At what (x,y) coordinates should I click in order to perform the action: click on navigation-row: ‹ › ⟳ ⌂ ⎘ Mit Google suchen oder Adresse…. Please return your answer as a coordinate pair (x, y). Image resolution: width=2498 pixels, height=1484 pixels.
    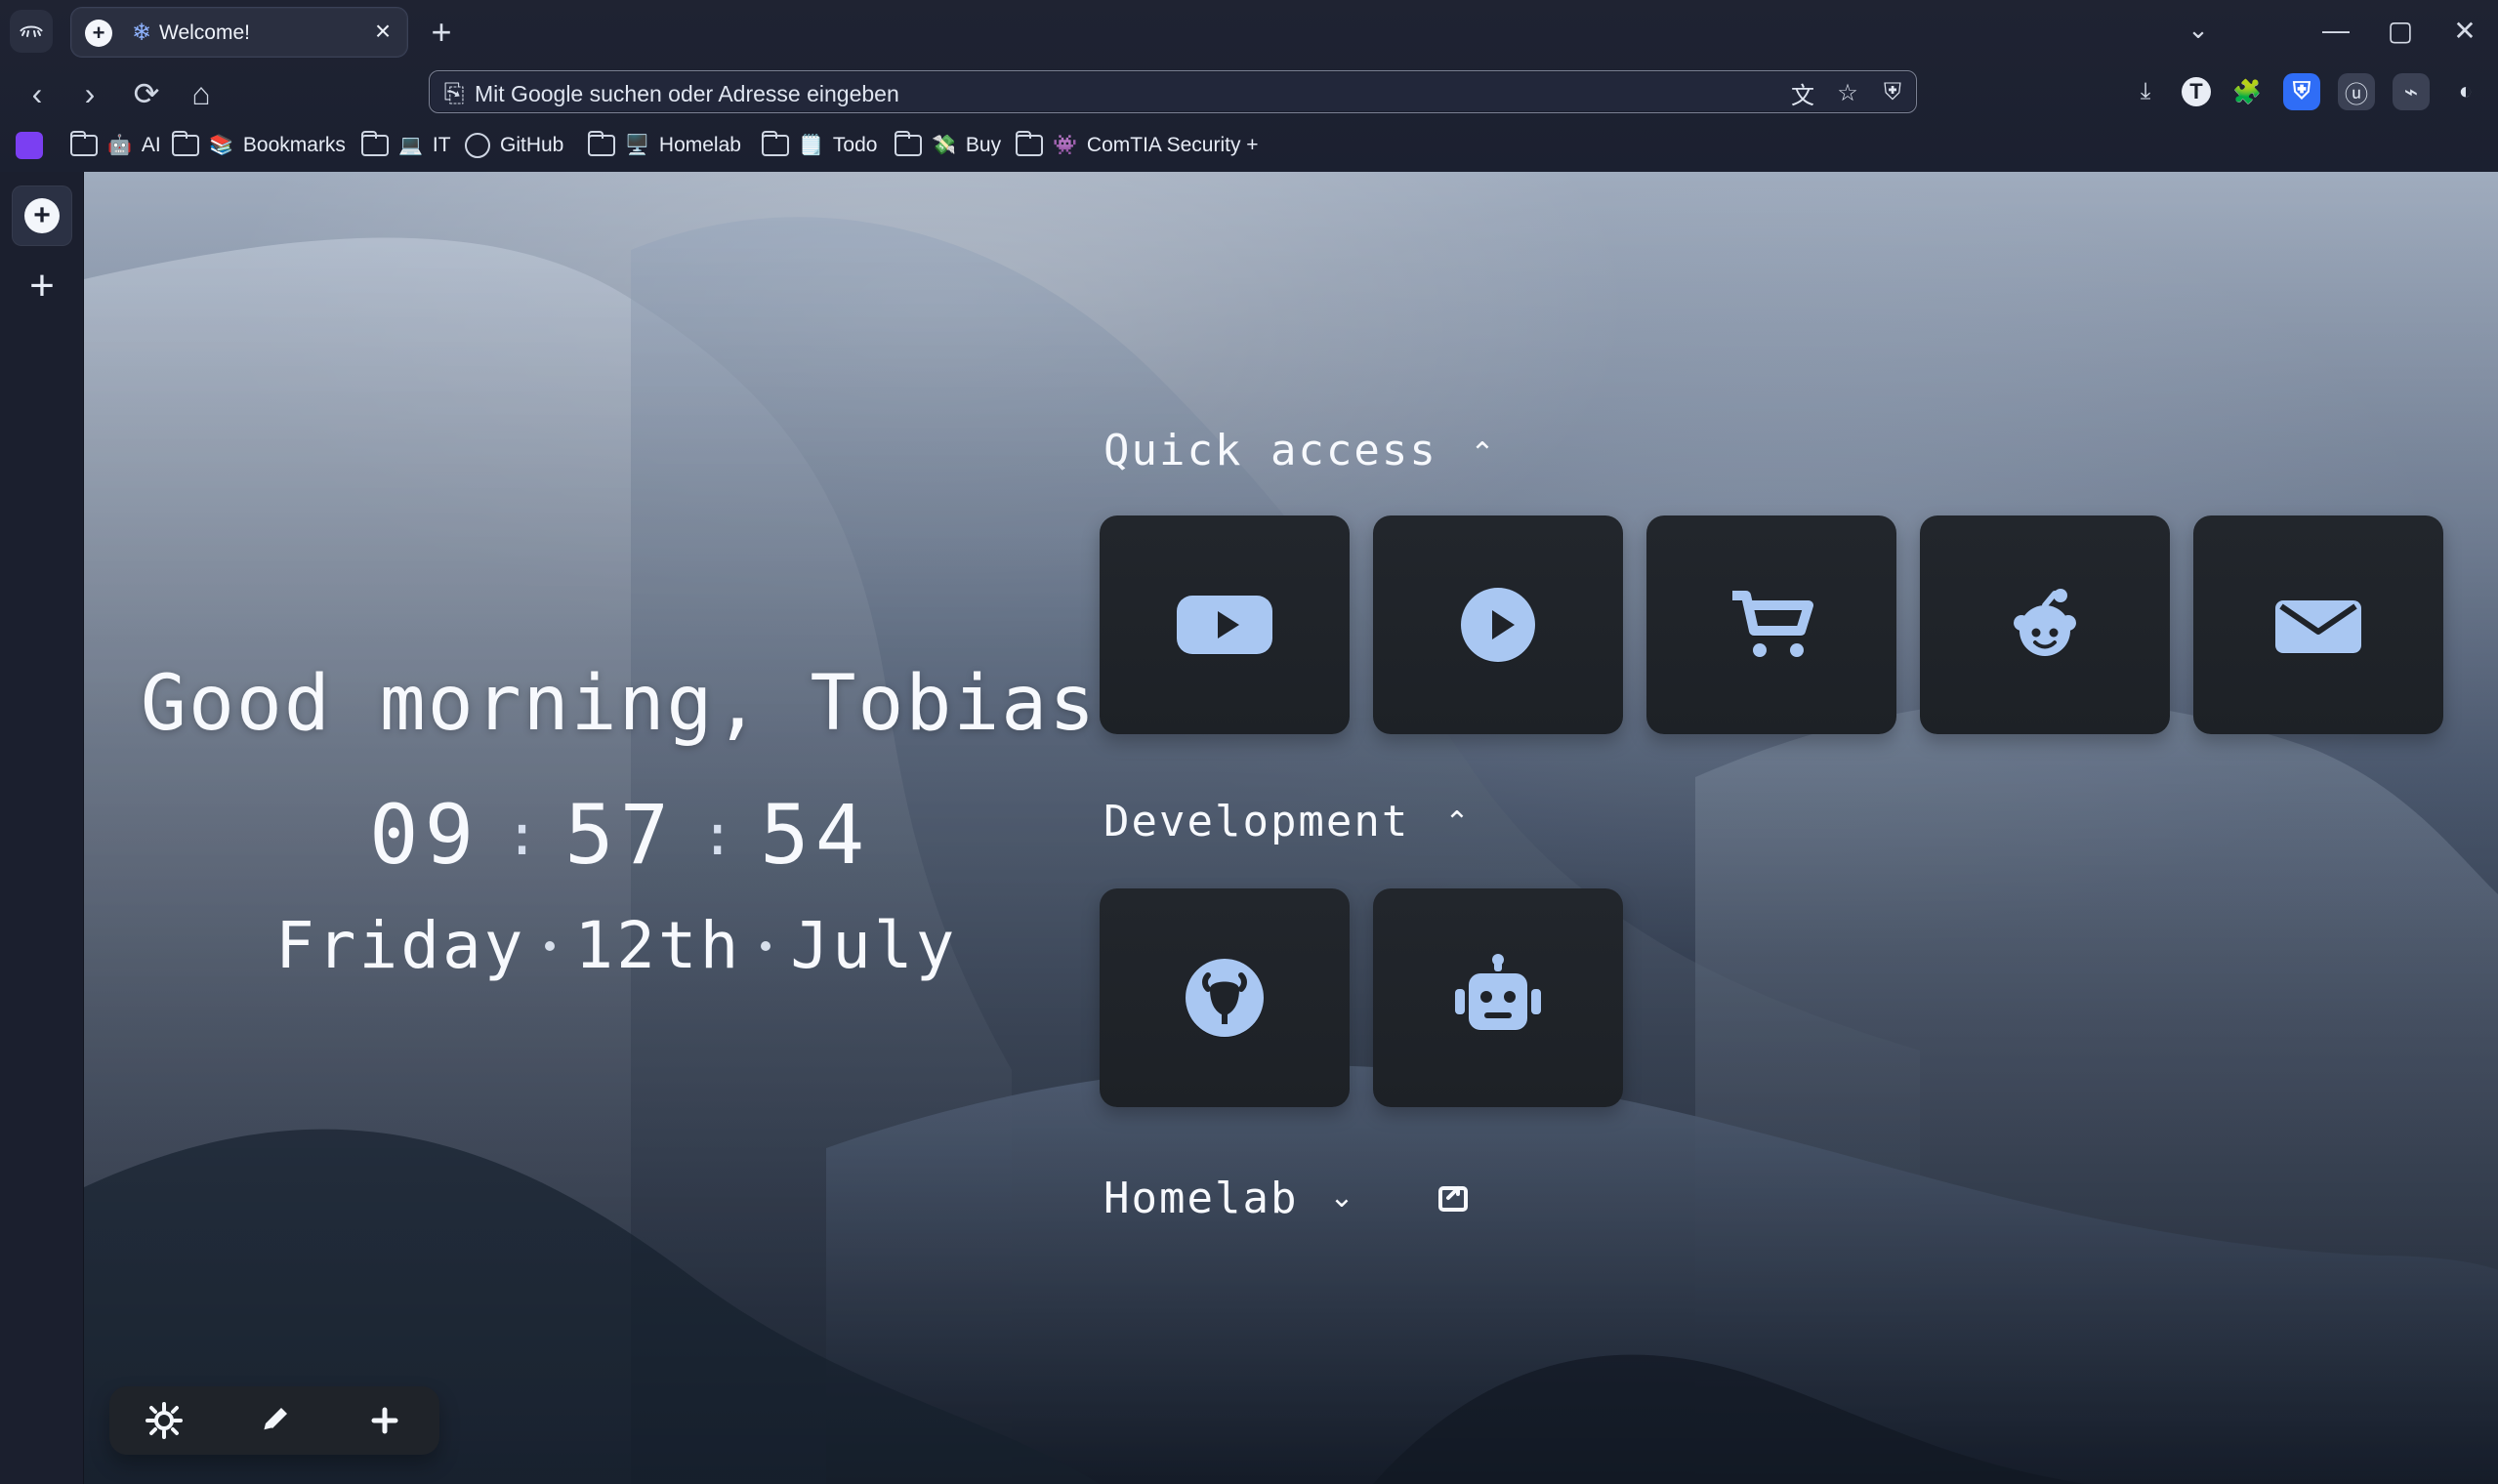
    Looking at the image, I should click on (1249, 92).